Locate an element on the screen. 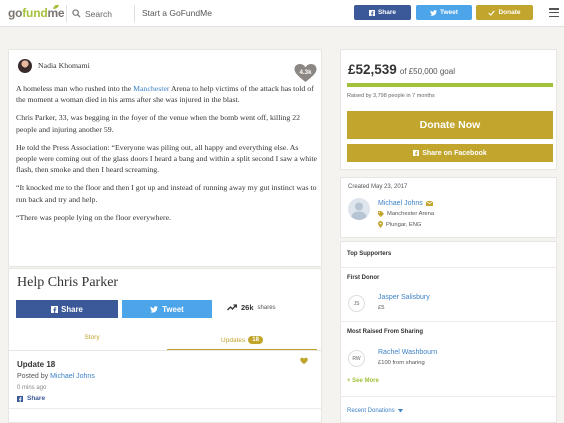 This screenshot has height=423, width=564. organizer-avatar is located at coordinates (359, 209).